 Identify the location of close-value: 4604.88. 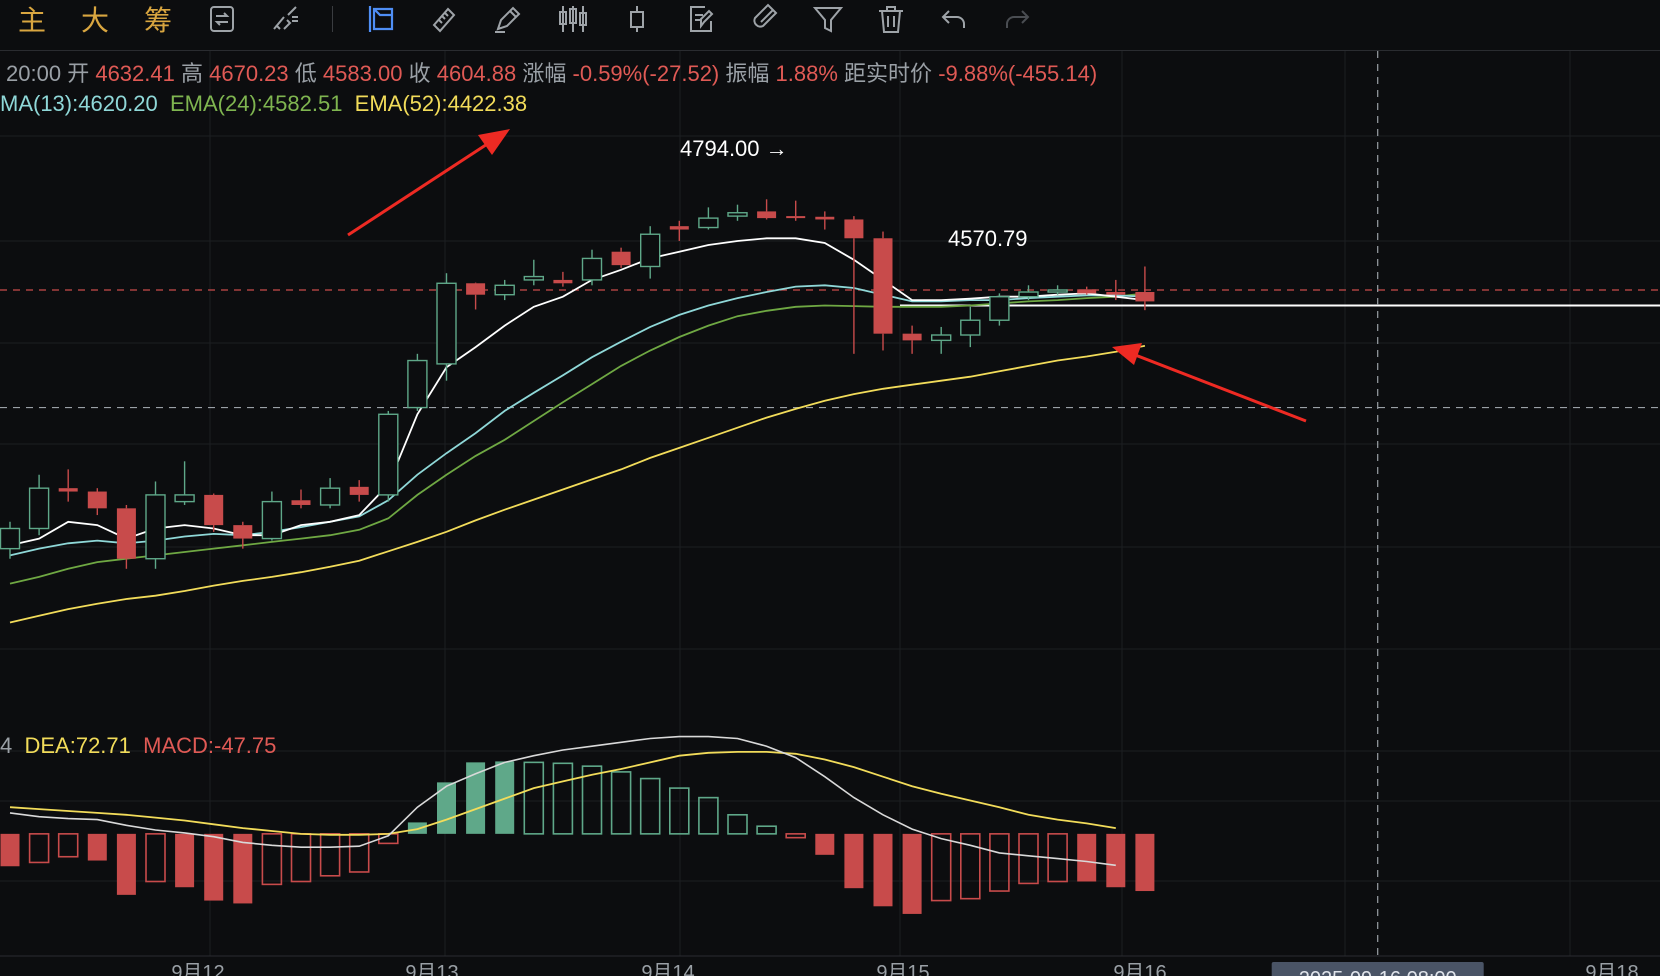
(476, 73).